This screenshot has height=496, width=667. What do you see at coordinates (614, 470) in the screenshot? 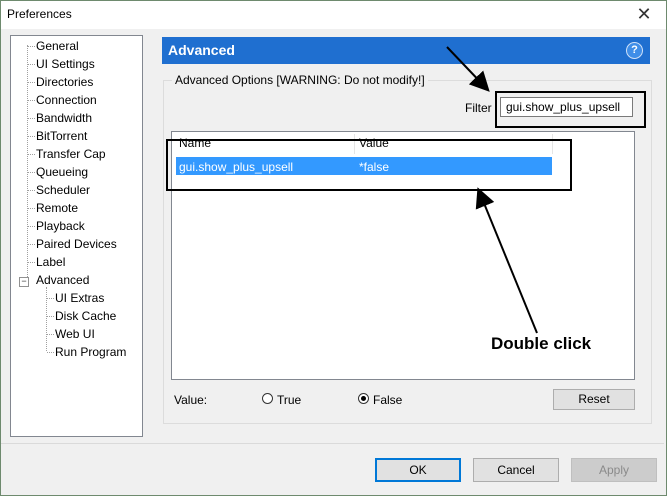
I see `apply-button: Apply` at bounding box center [614, 470].